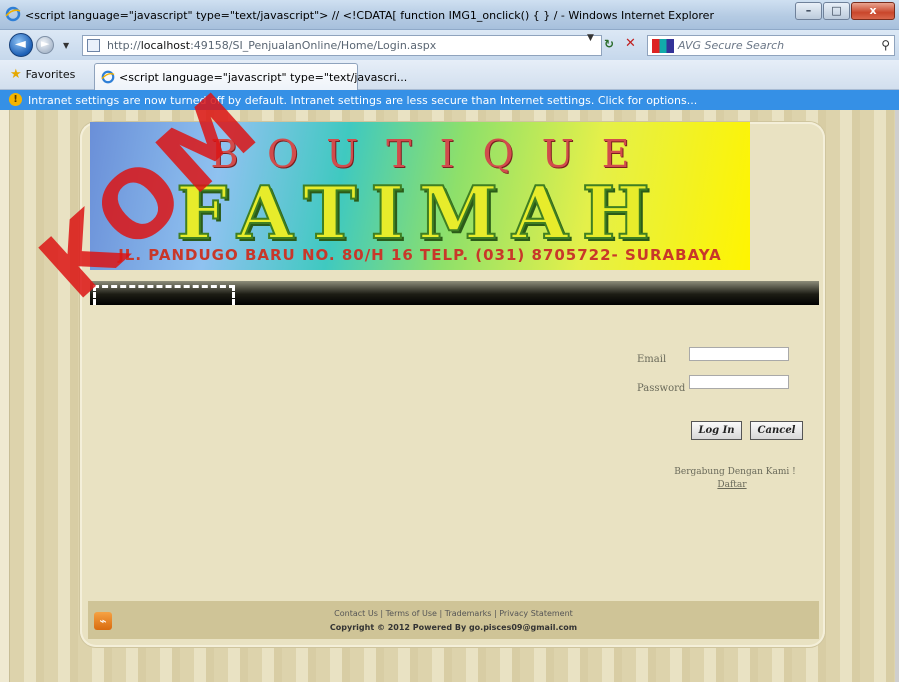  Describe the element at coordinates (16, 74) in the screenshot. I see `favorites-star-icon: ★` at that location.